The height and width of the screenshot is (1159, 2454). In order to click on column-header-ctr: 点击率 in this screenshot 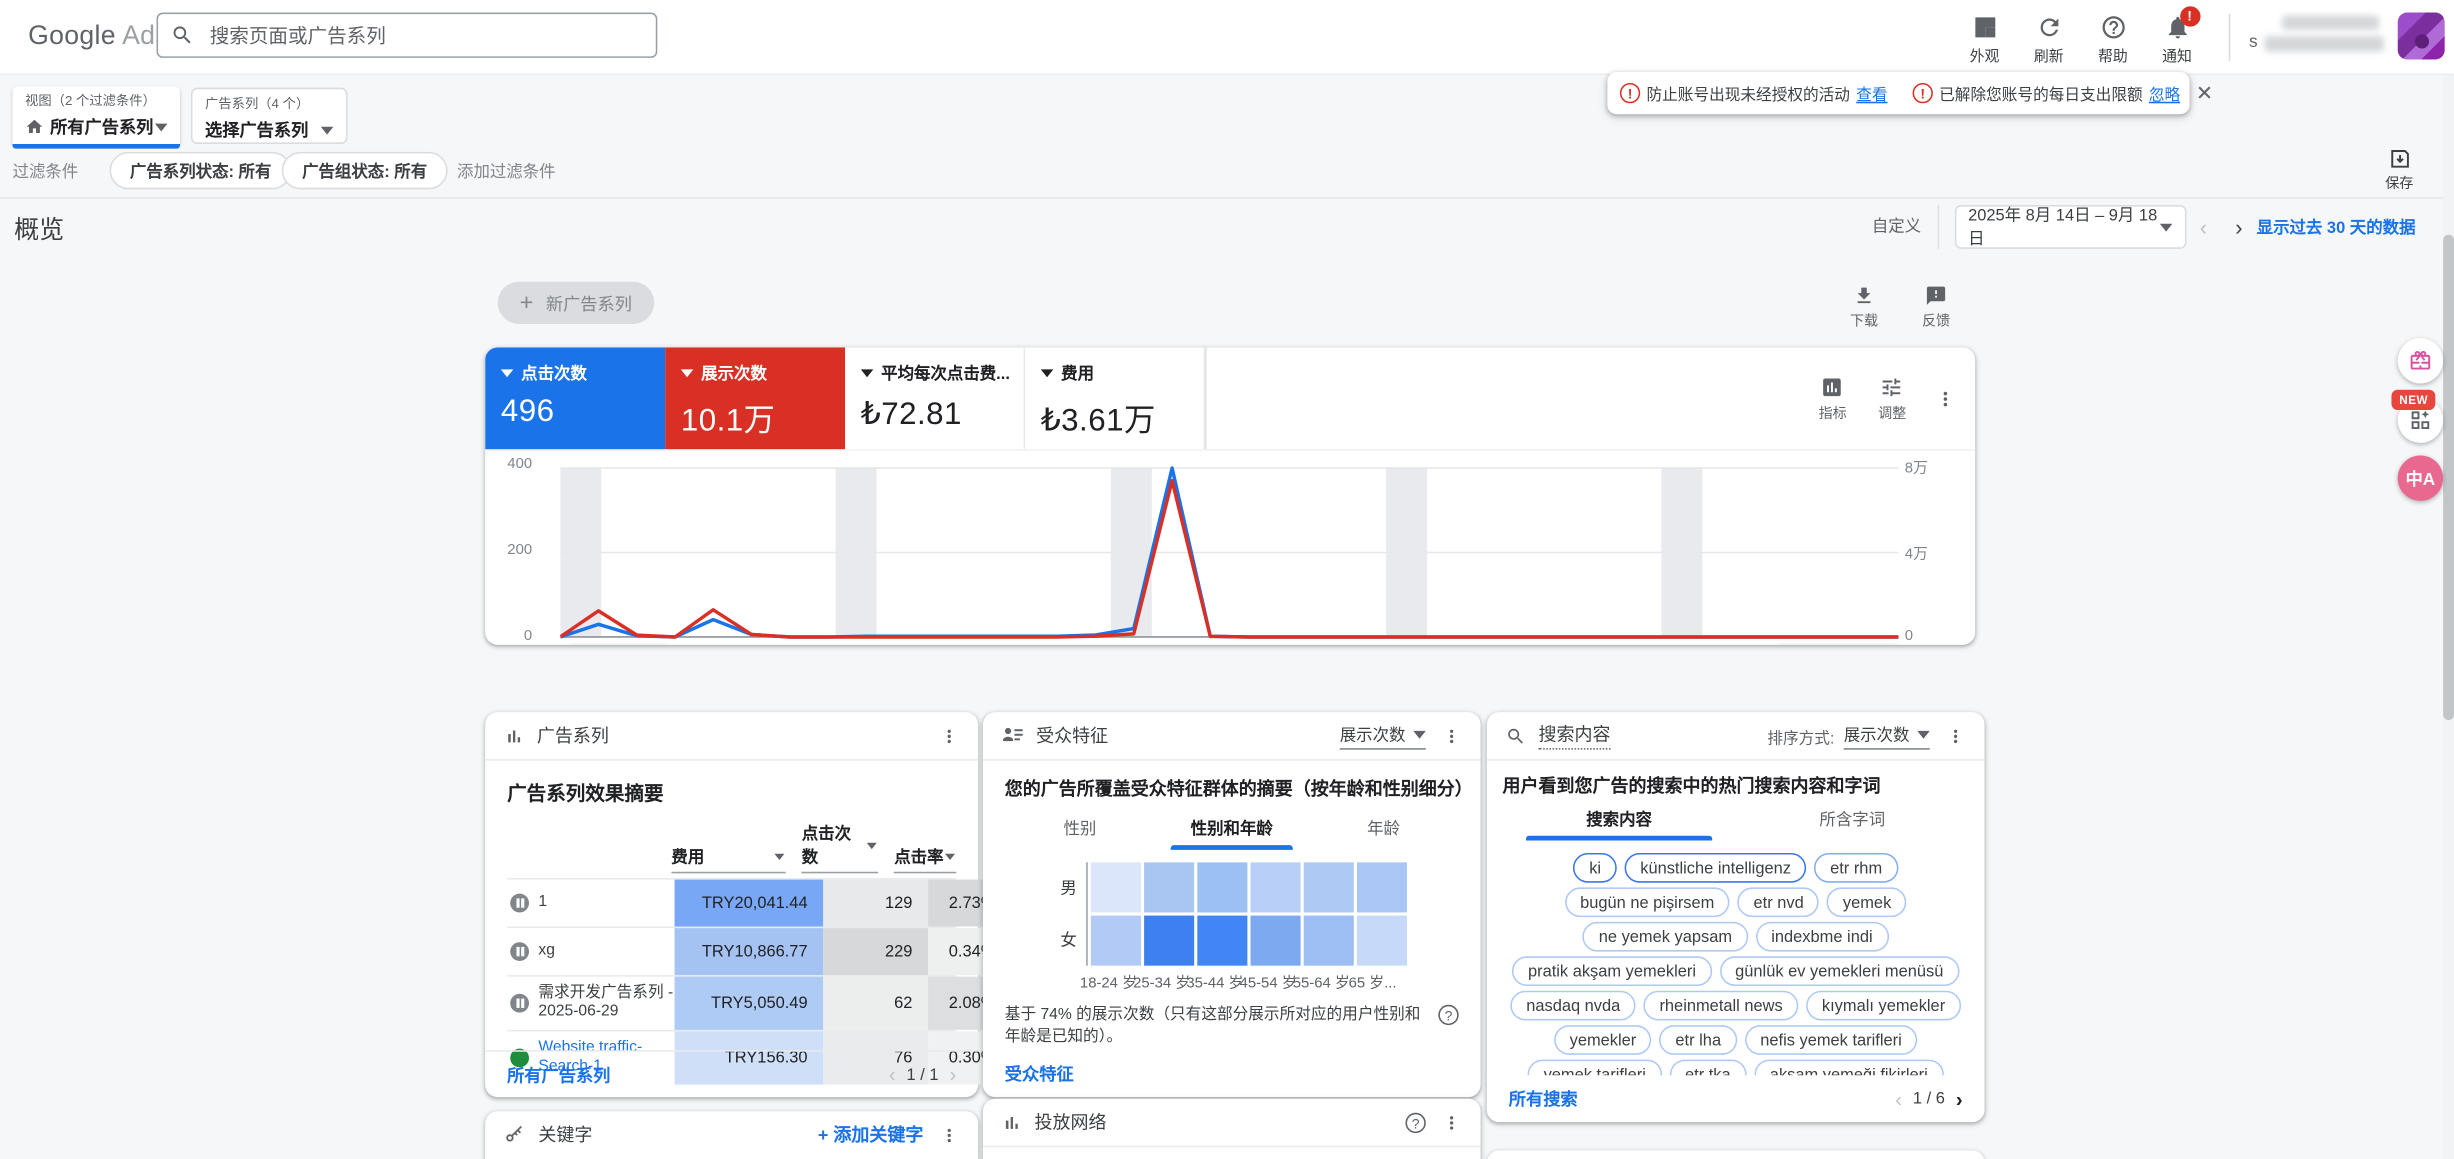, I will do `click(925, 859)`.